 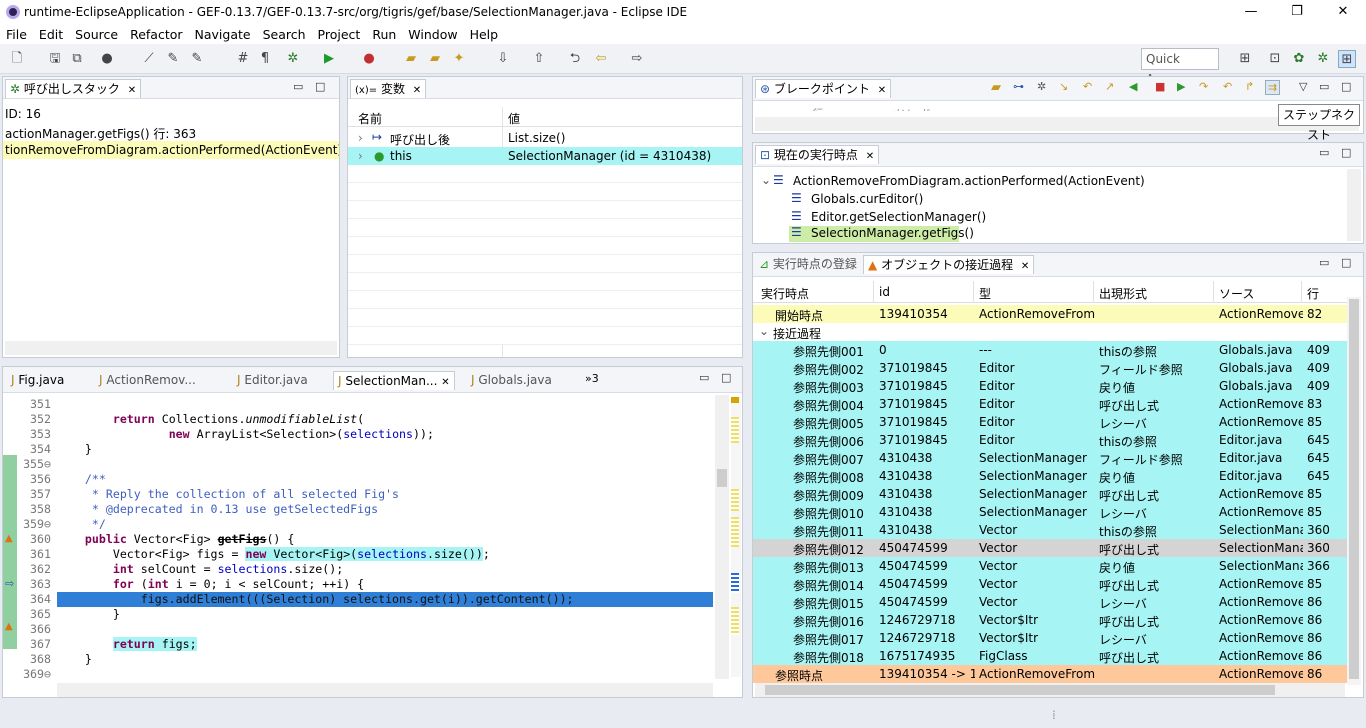 What do you see at coordinates (1303, 86) in the screenshot?
I see `view-menu-icon: ▽` at bounding box center [1303, 86].